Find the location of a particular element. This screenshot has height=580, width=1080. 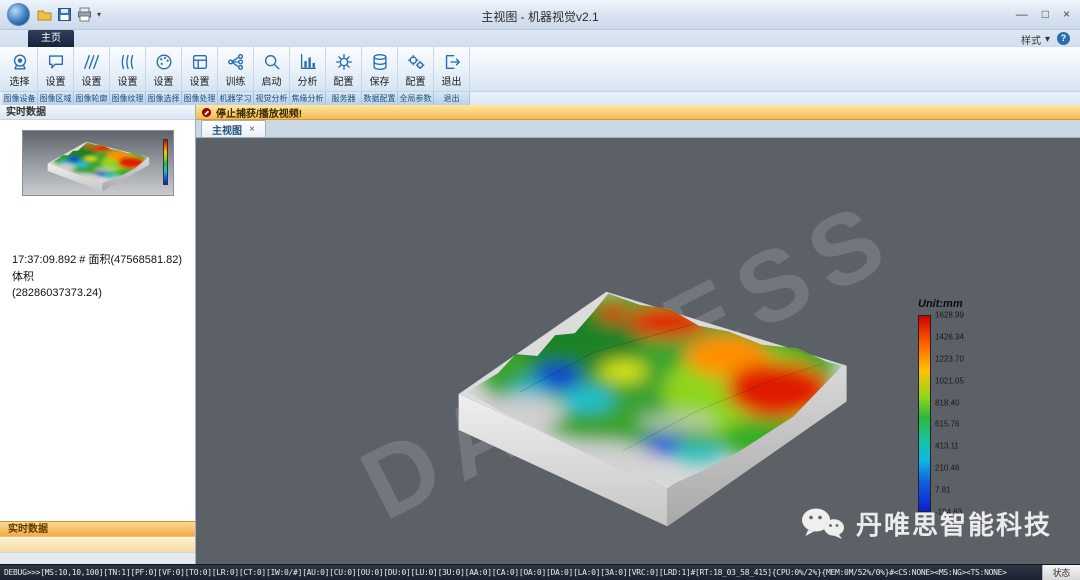

ribbon-groups: 选择 设置 设置 设置 设置 设置 训练 启动 分析 配置 保存 配置 退出 is located at coordinates (540, 69).